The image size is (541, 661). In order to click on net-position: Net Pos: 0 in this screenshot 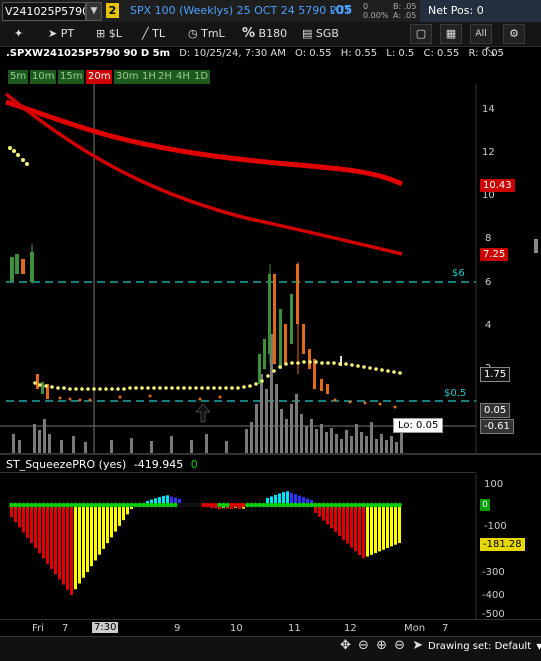, I will do `click(480, 11)`.